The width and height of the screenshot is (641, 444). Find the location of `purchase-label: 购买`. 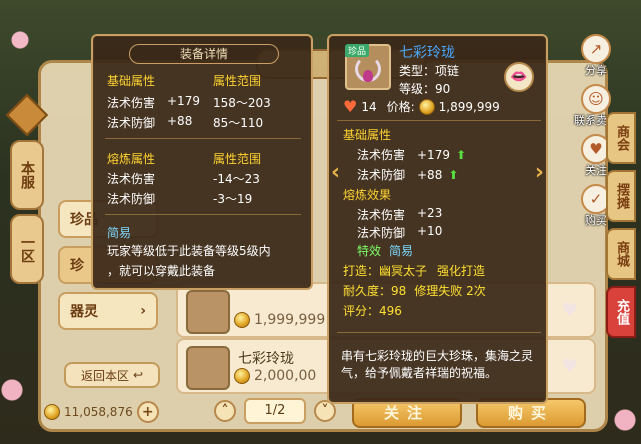

purchase-label: 购买 is located at coordinates (596, 220).